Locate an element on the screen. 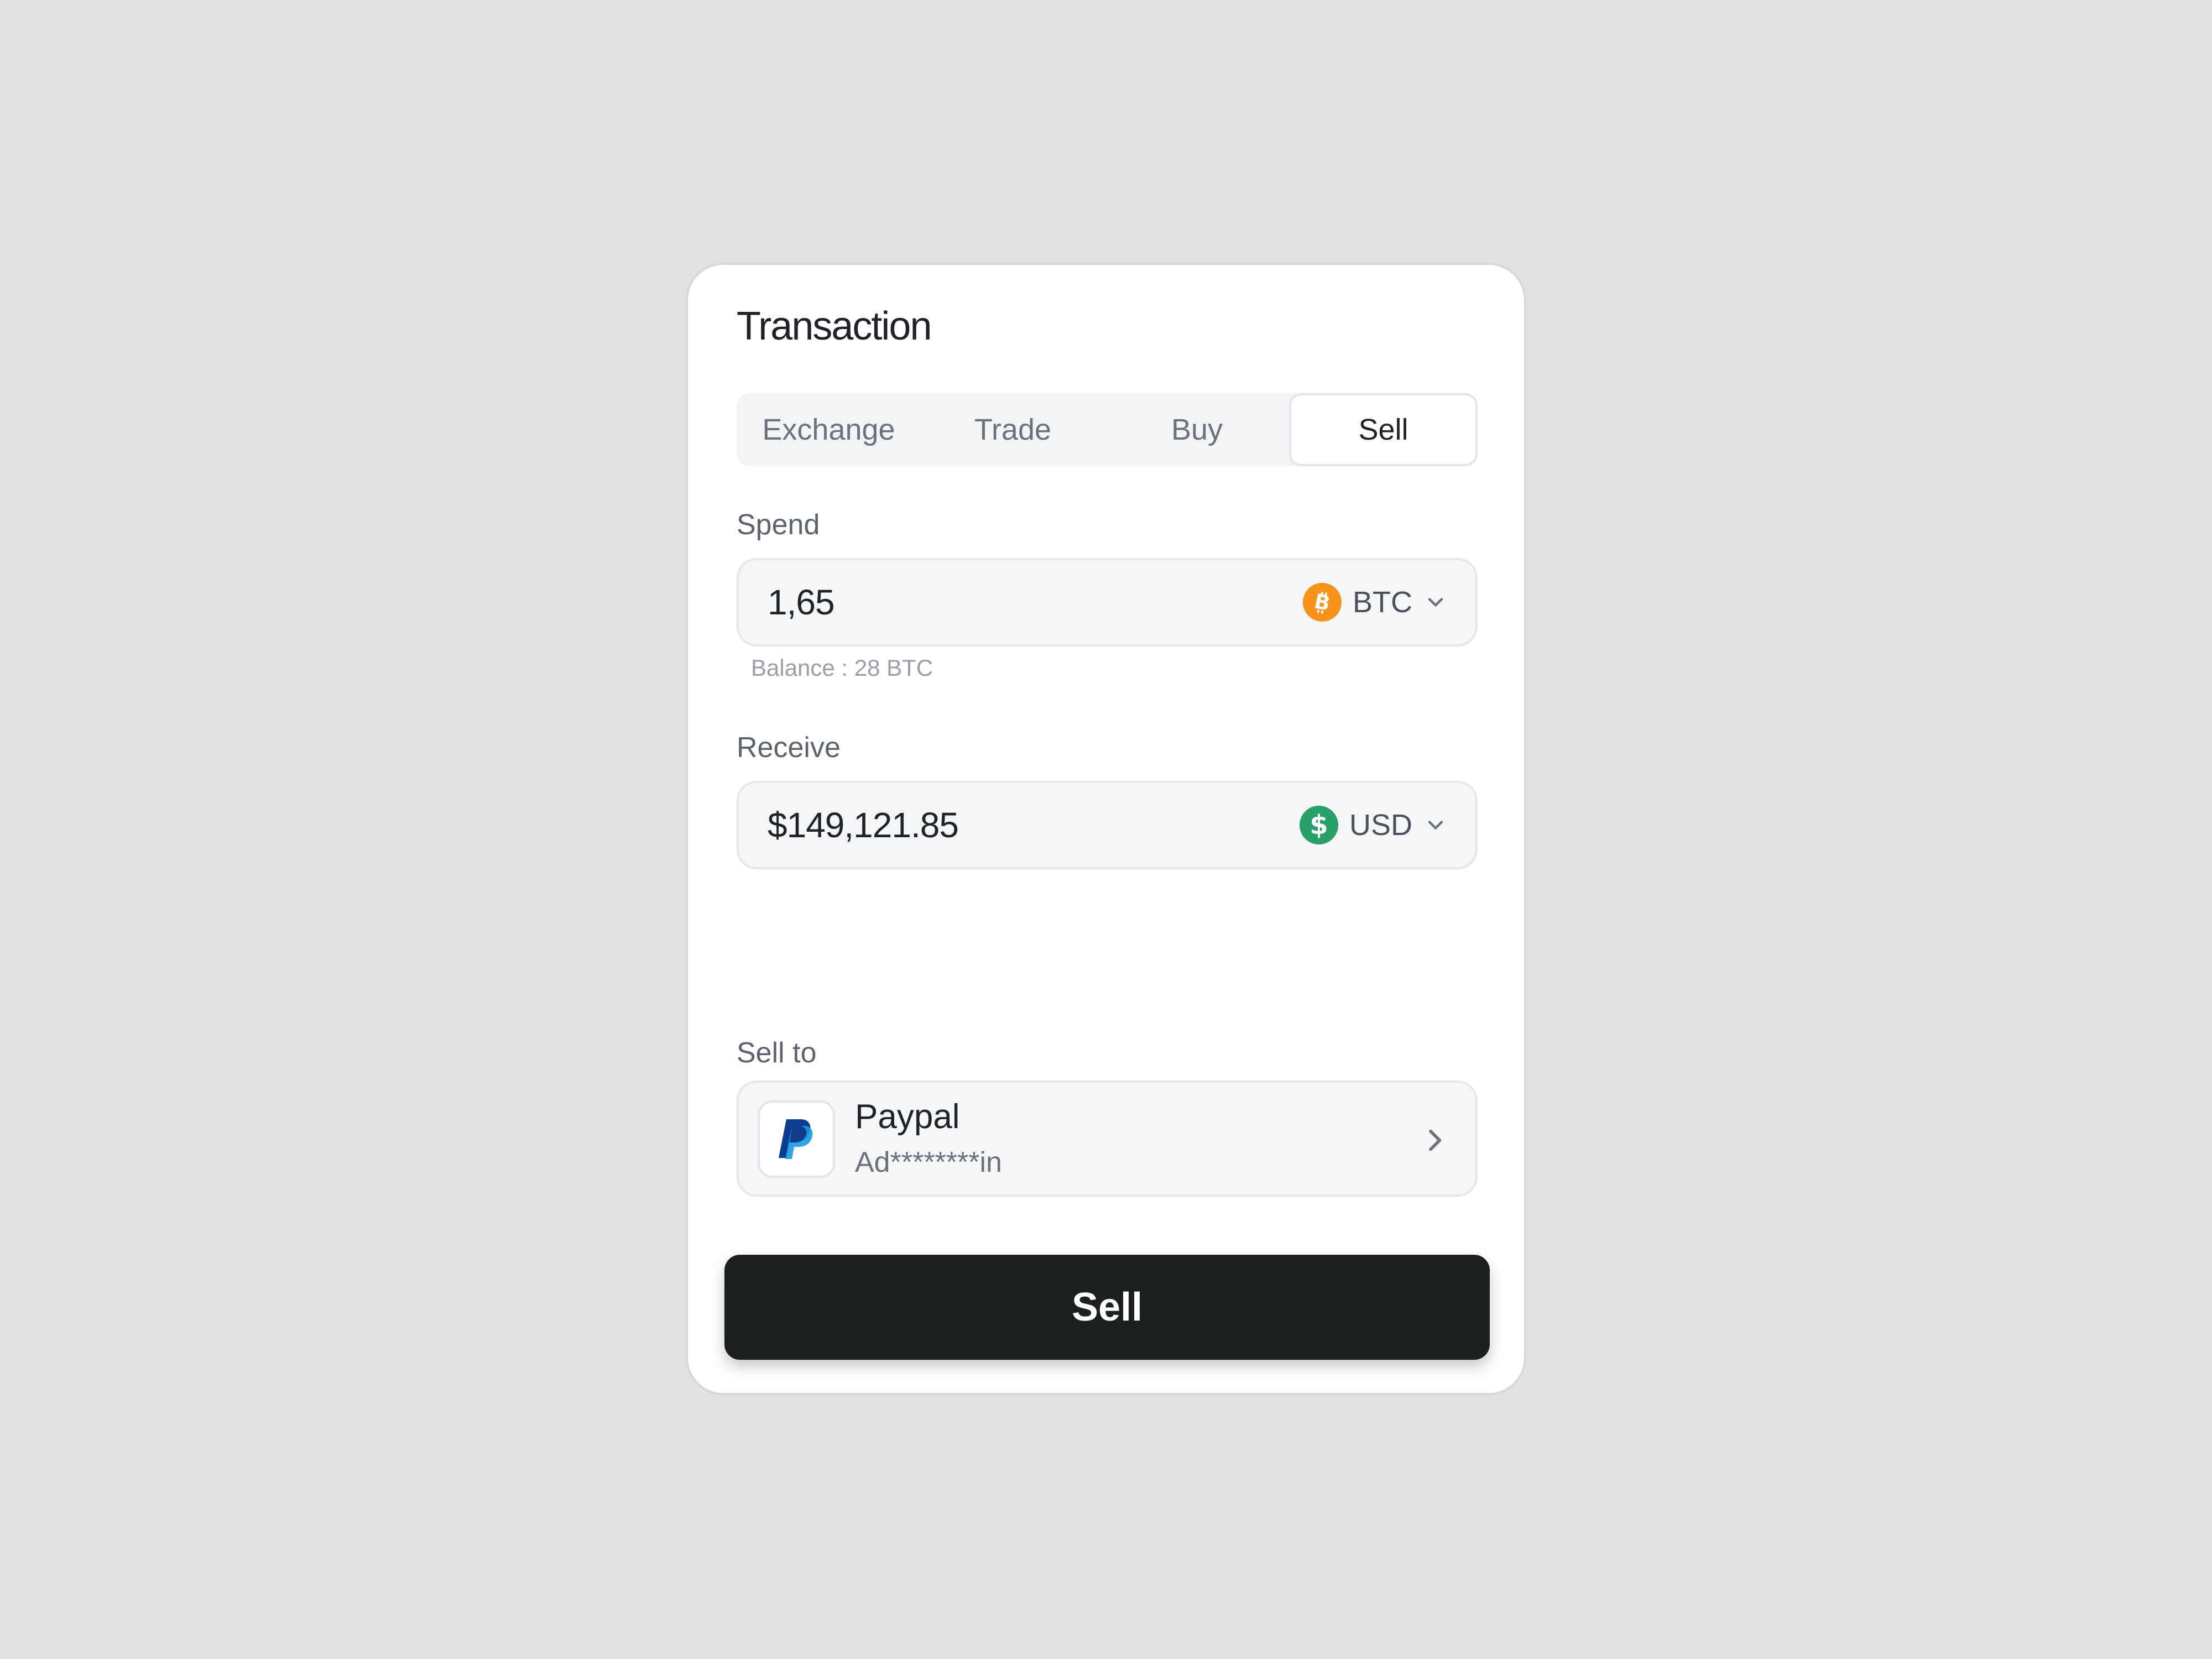 This screenshot has width=2212, height=1659. receive-label: Receive is located at coordinates (789, 748).